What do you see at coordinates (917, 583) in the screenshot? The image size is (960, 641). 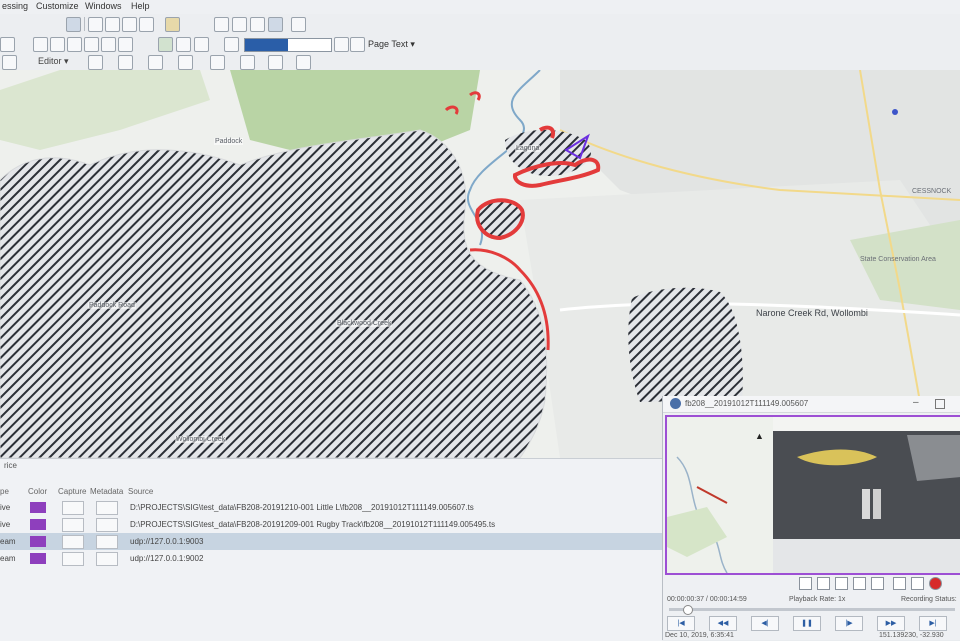 I see `save-icon` at bounding box center [917, 583].